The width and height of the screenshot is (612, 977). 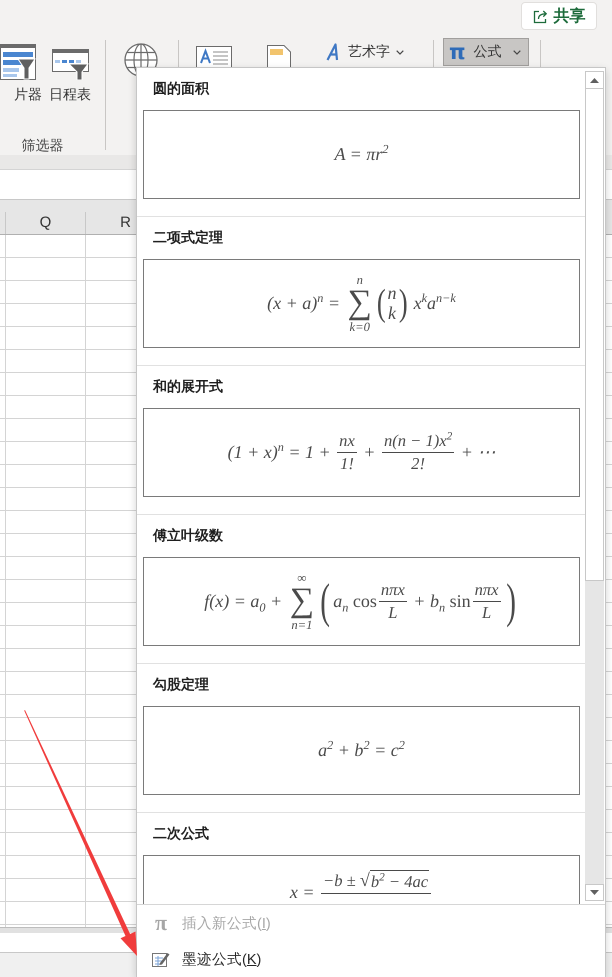 I want to click on scroll-up-button, so click(x=594, y=80).